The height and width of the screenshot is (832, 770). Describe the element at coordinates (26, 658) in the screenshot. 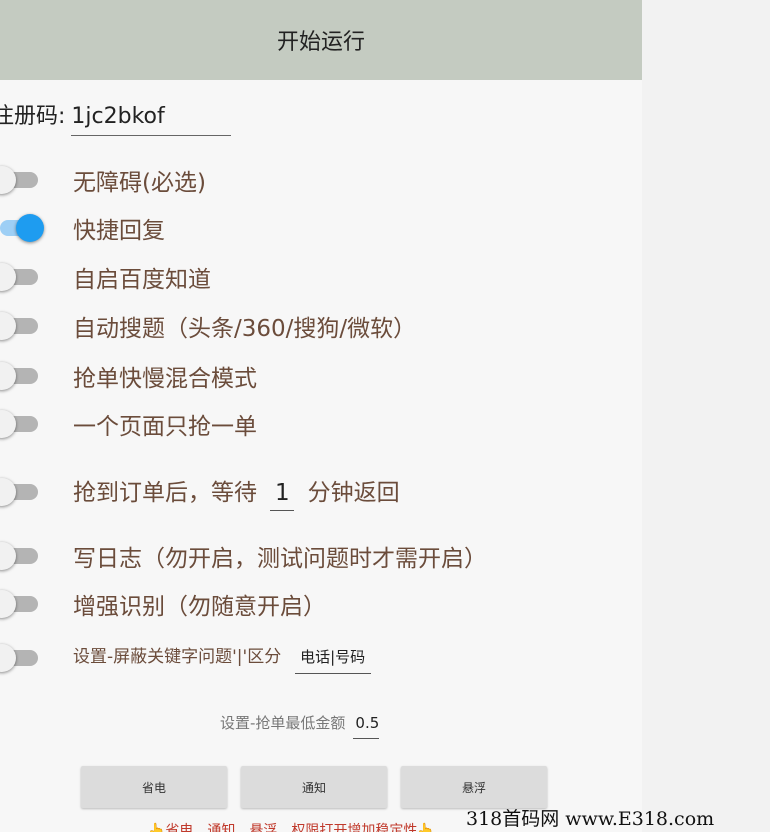

I see `block-keywords-toggle` at that location.